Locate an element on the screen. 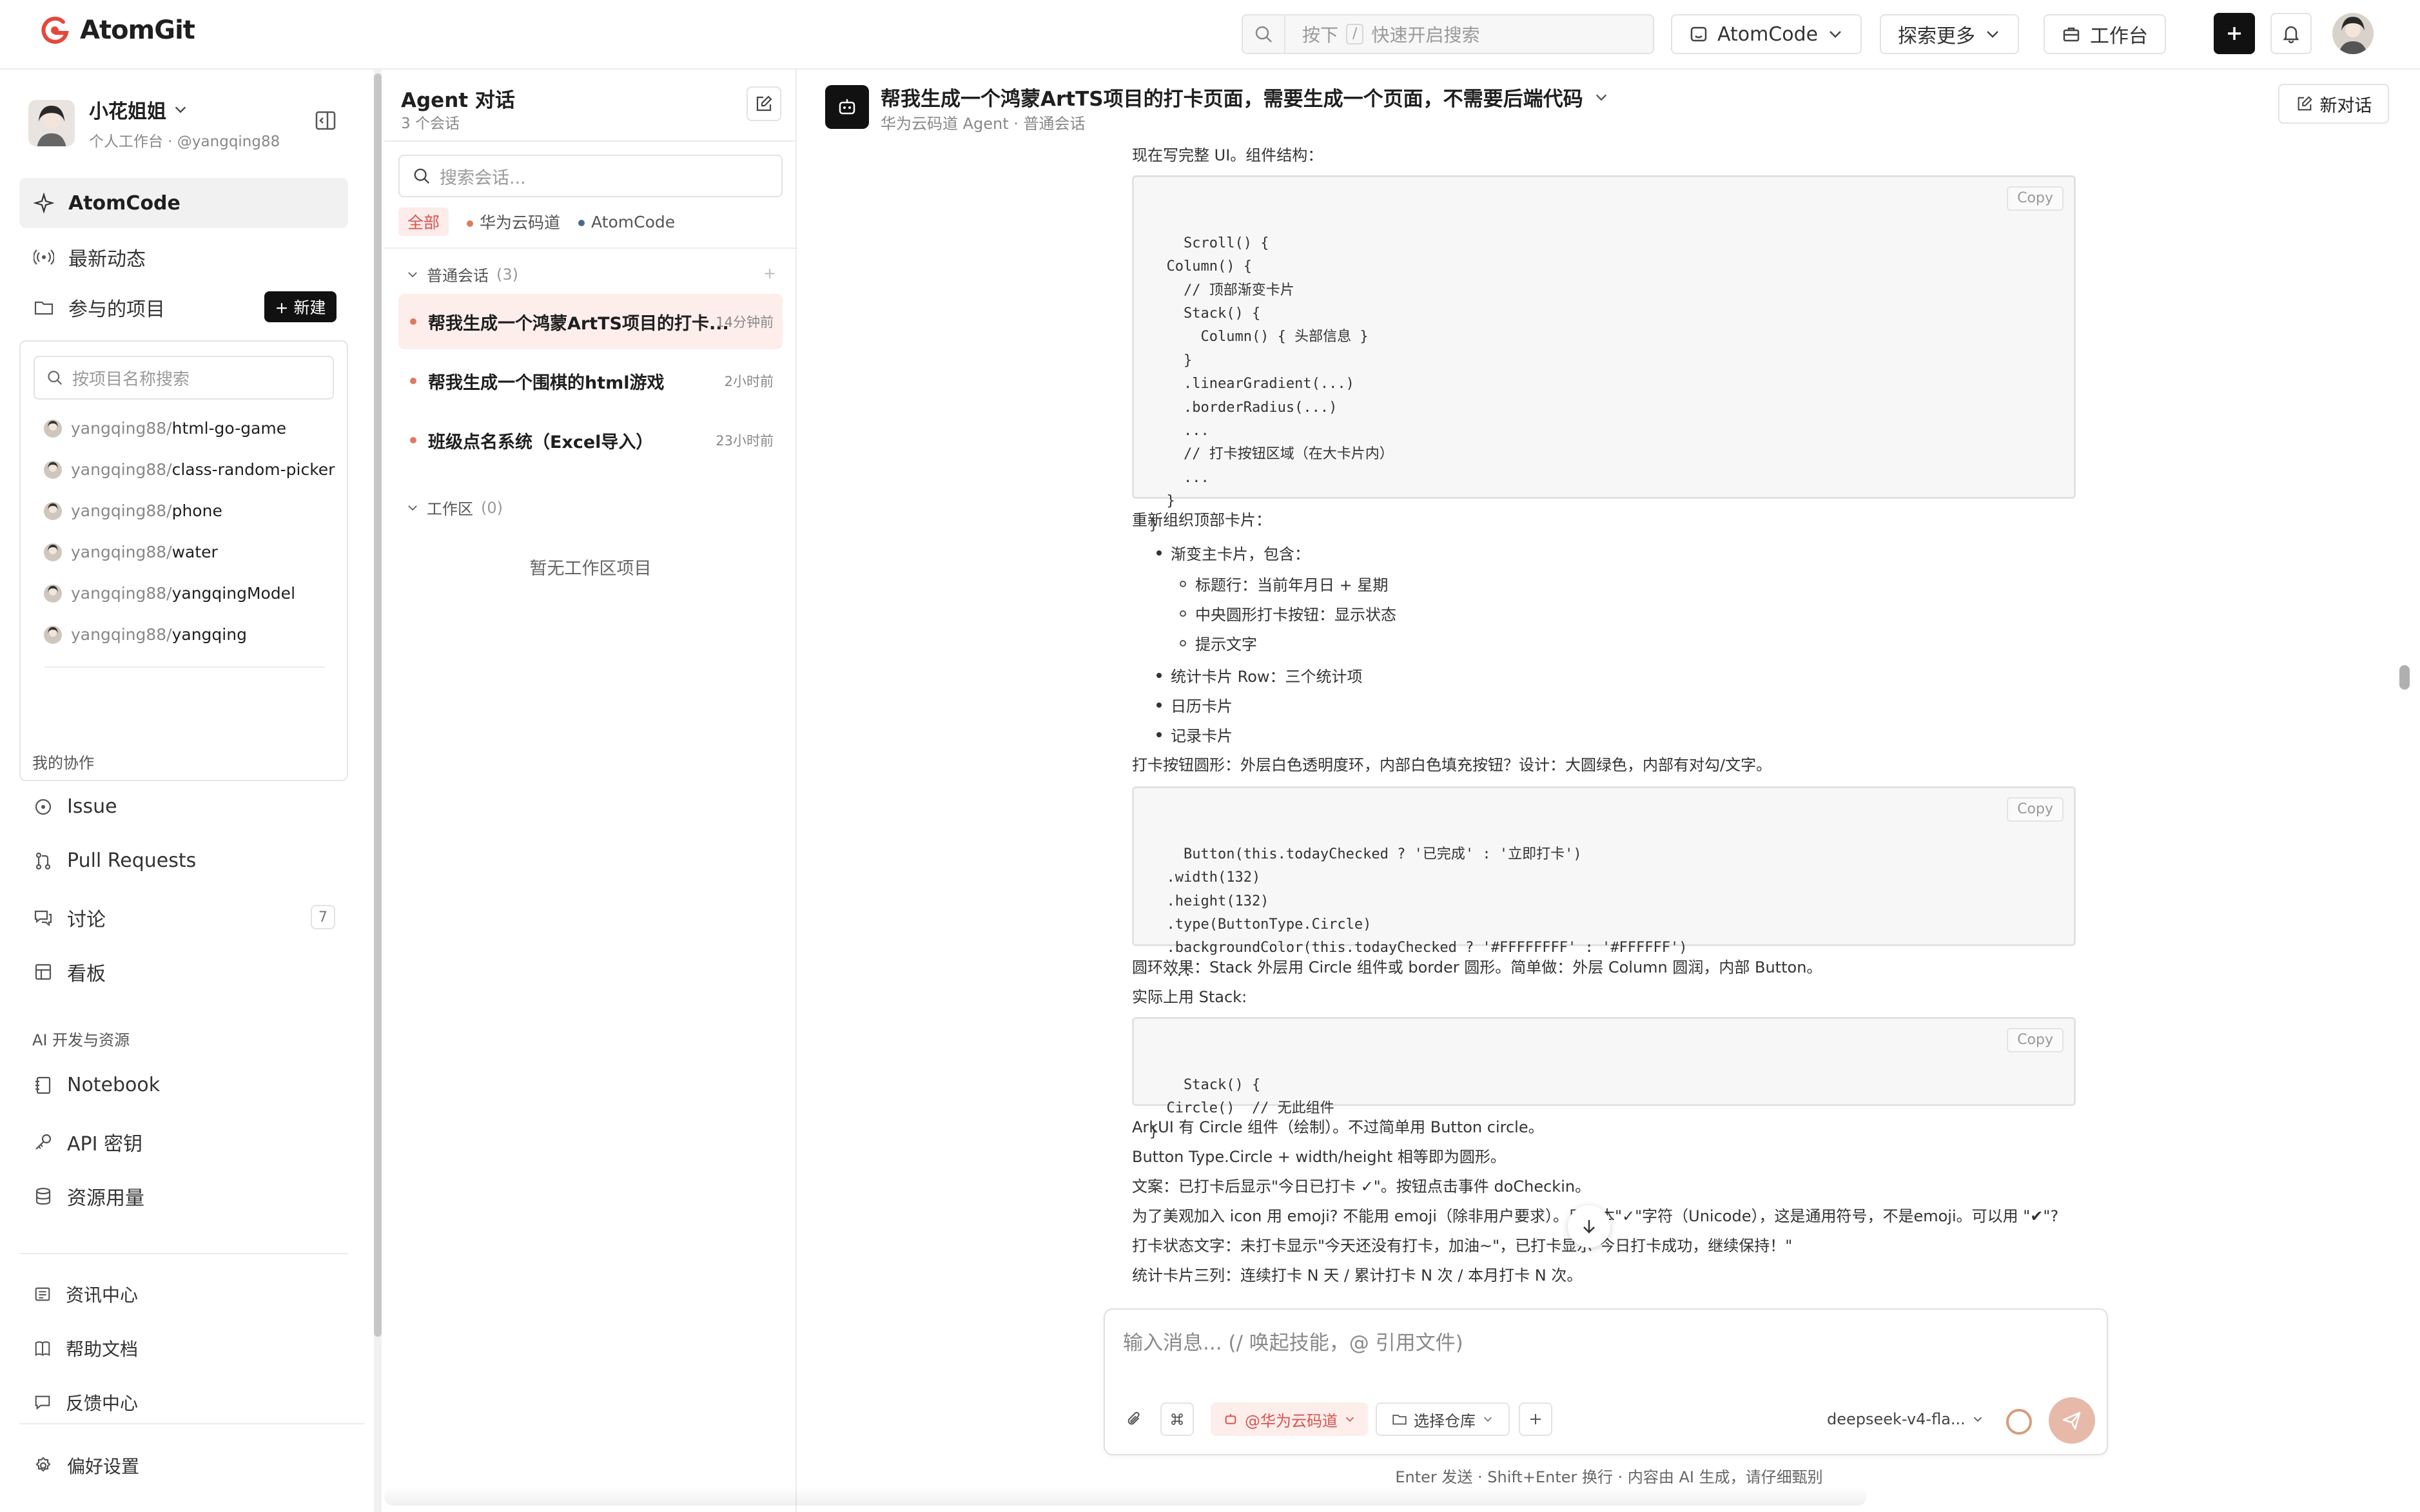 The width and height of the screenshot is (2420, 1512). project-item: yangqing88/yangqingModel is located at coordinates (170, 593).